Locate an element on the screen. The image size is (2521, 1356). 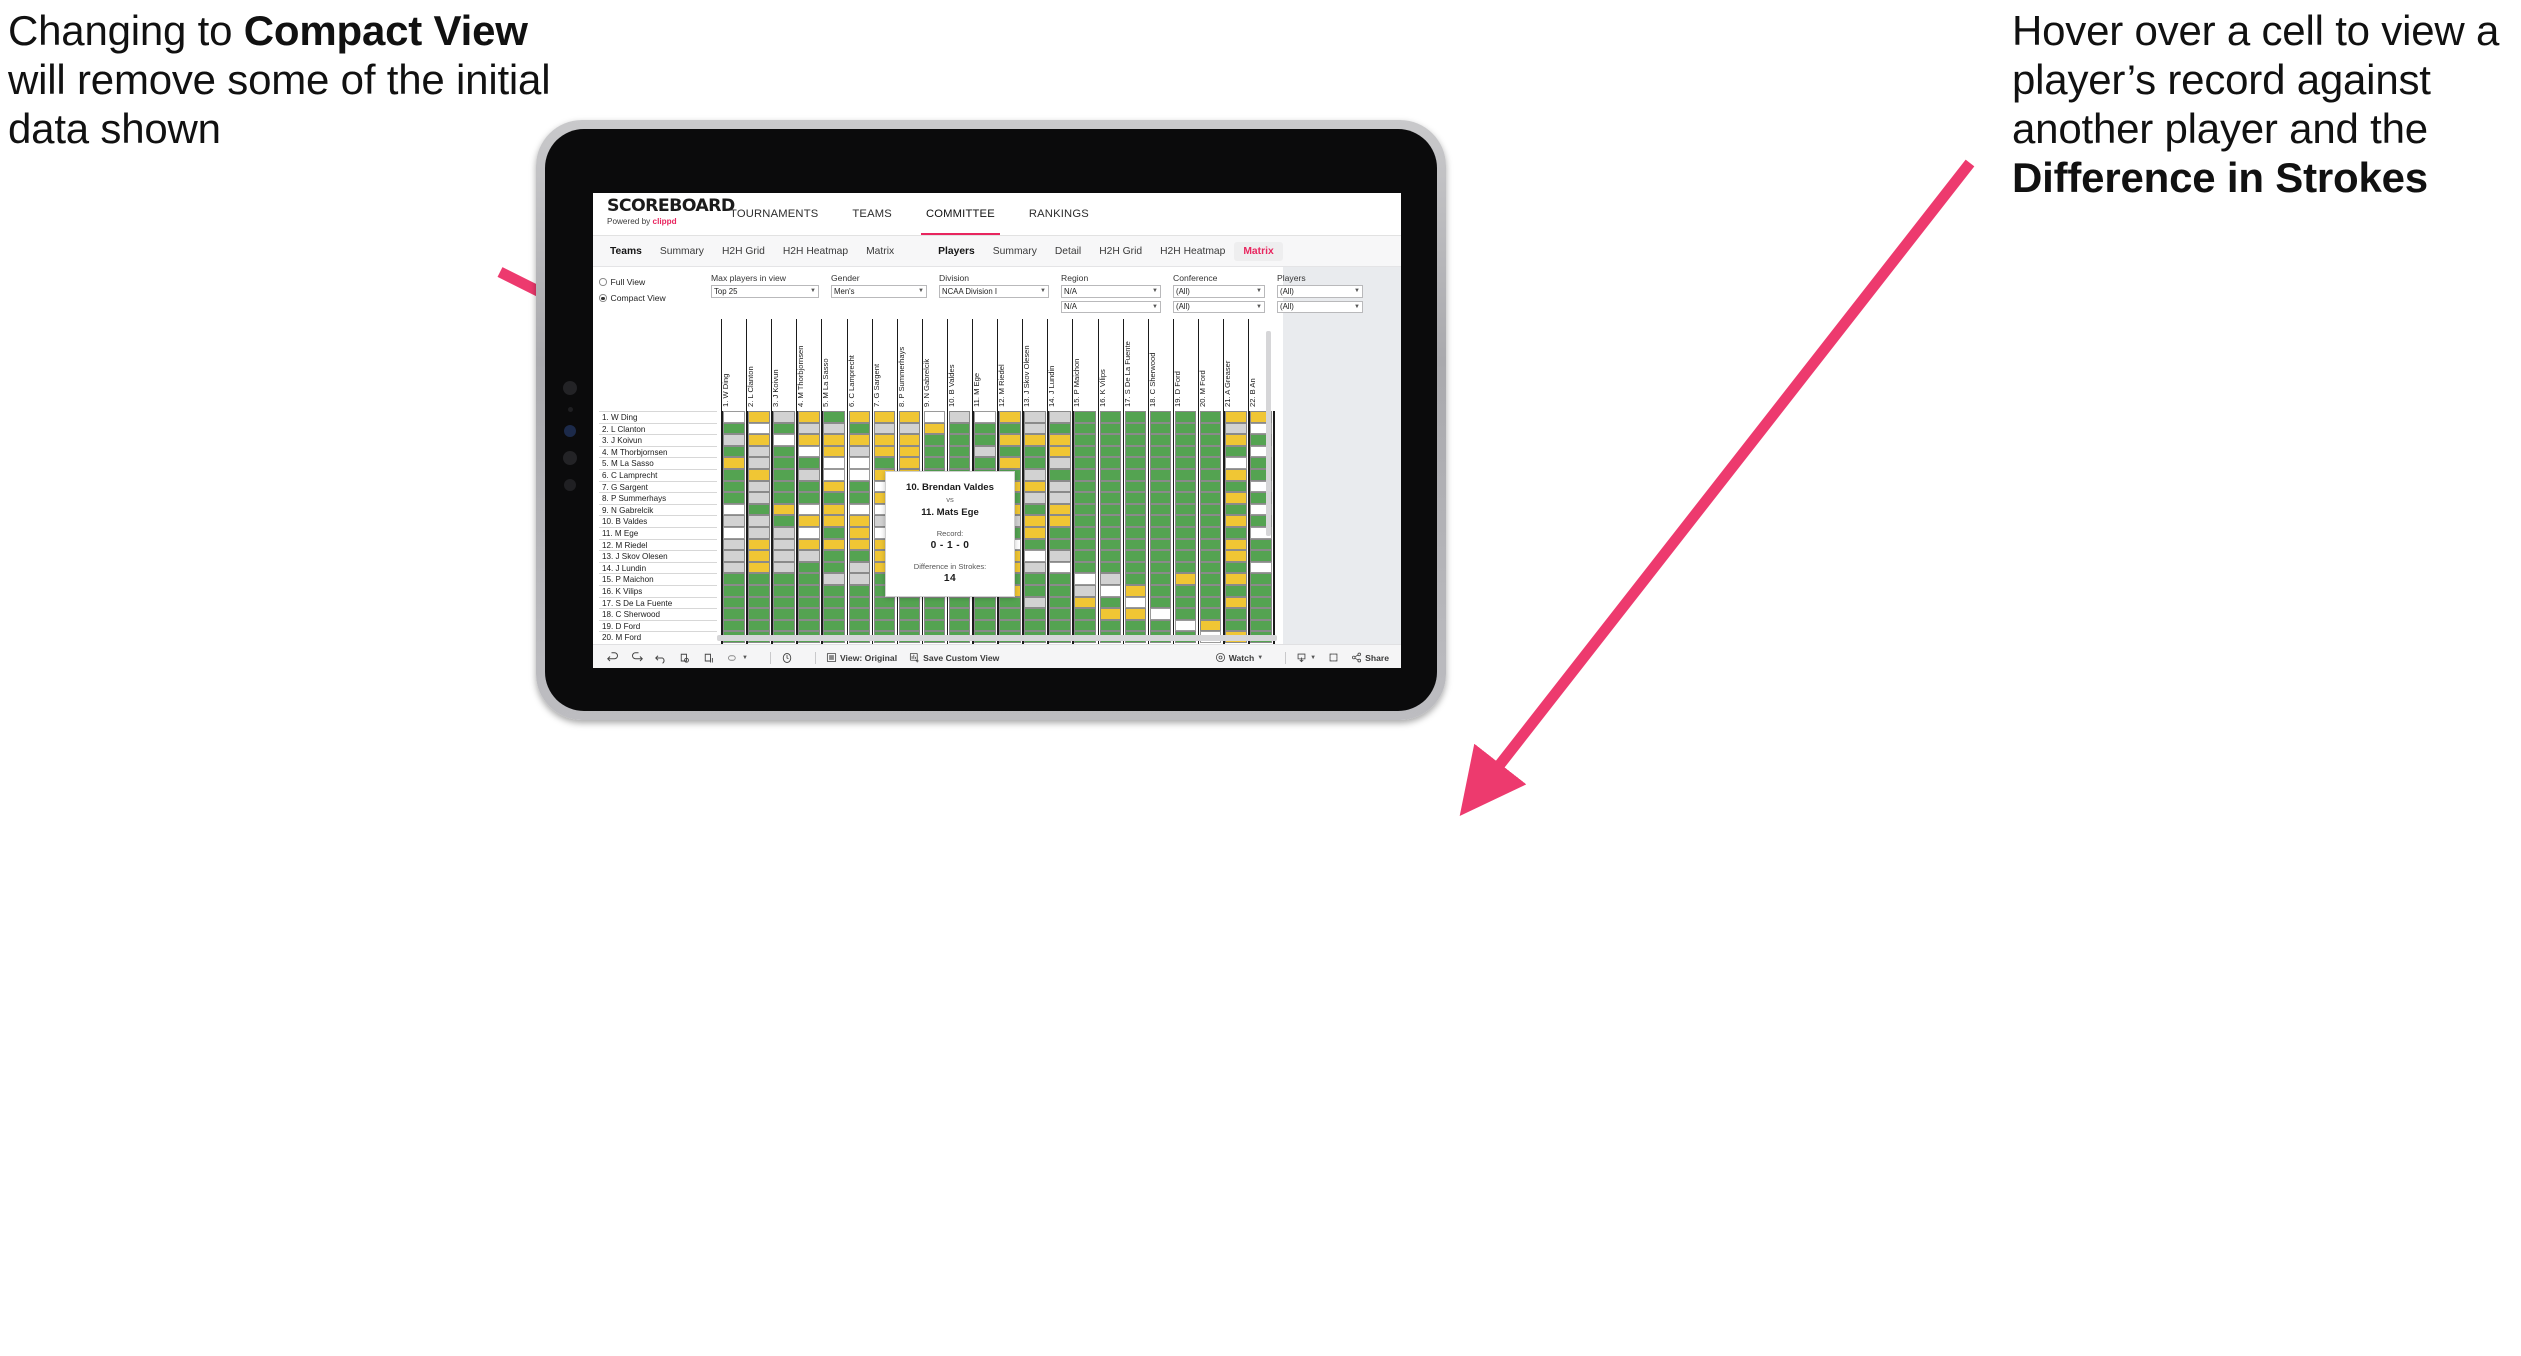
subnav-players-summary: Summary is located at coordinates (1015, 251).